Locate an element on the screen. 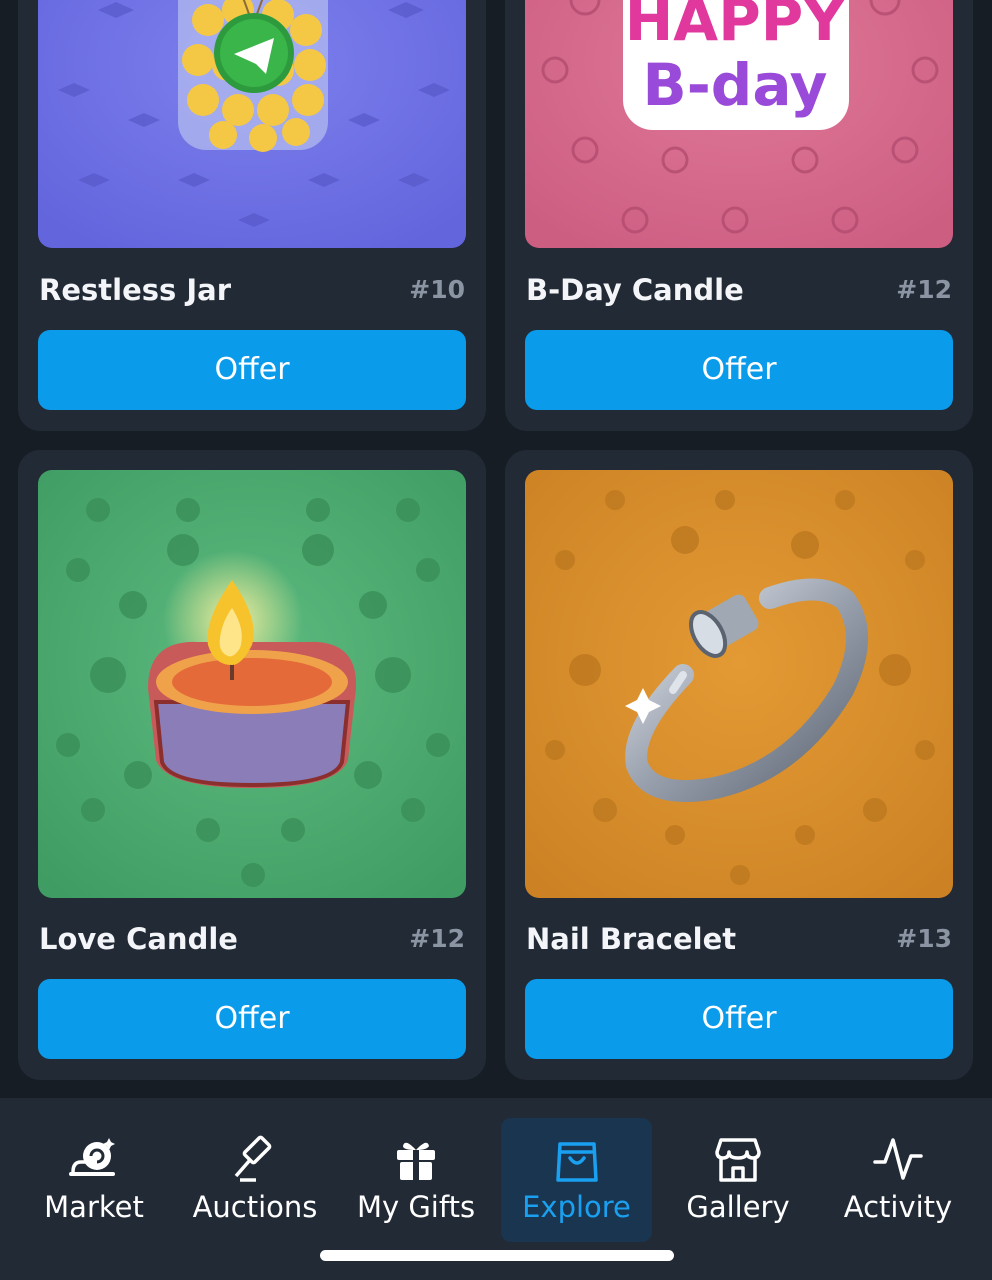 The image size is (992, 1280). bday-candle-image: HAPPY B-day is located at coordinates (739, 124).